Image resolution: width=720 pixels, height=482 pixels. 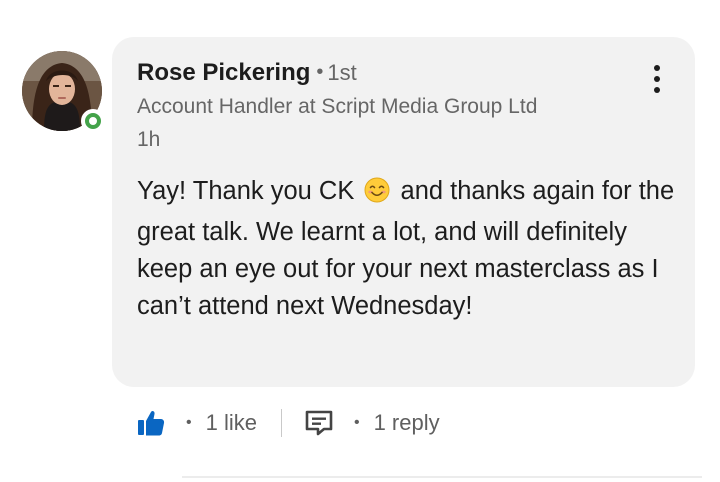 What do you see at coordinates (223, 72) in the screenshot?
I see `author-name: Rose Pickering` at bounding box center [223, 72].